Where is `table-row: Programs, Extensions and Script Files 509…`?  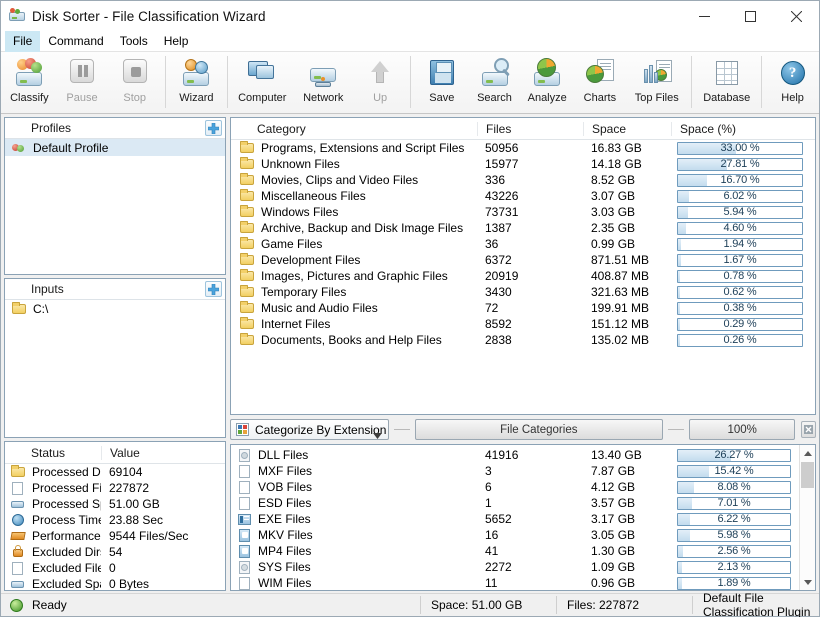
table-row: Programs, Extensions and Script Files 509… is located at coordinates (523, 148).